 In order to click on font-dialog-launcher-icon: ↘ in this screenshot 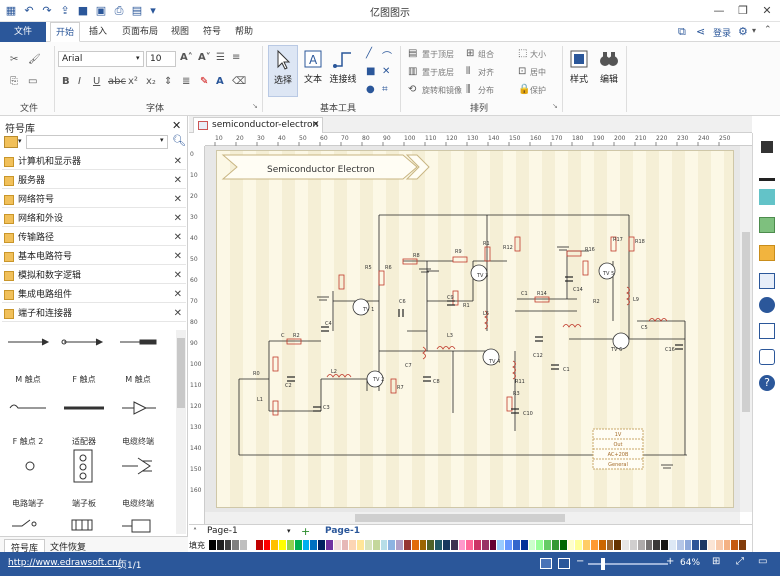, I will do `click(255, 106)`.